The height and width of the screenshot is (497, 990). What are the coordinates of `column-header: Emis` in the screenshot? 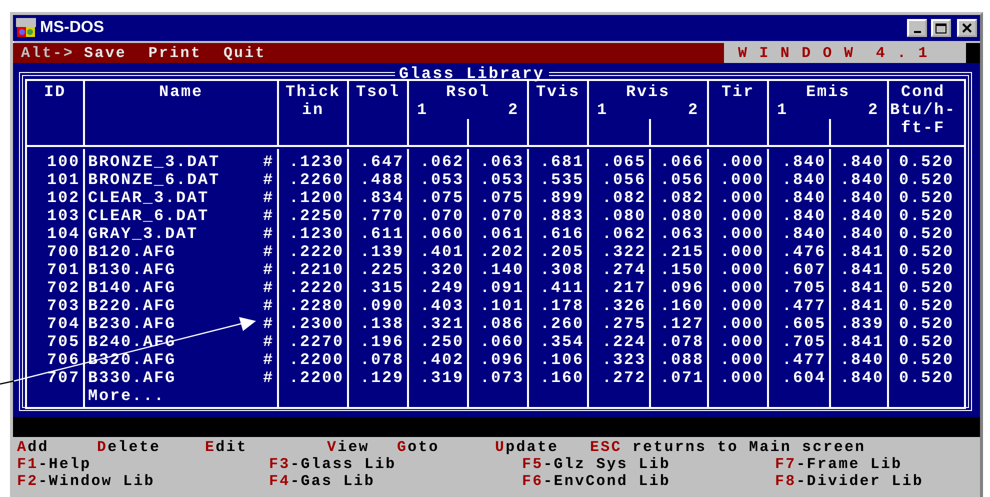 It's located at (827, 92).